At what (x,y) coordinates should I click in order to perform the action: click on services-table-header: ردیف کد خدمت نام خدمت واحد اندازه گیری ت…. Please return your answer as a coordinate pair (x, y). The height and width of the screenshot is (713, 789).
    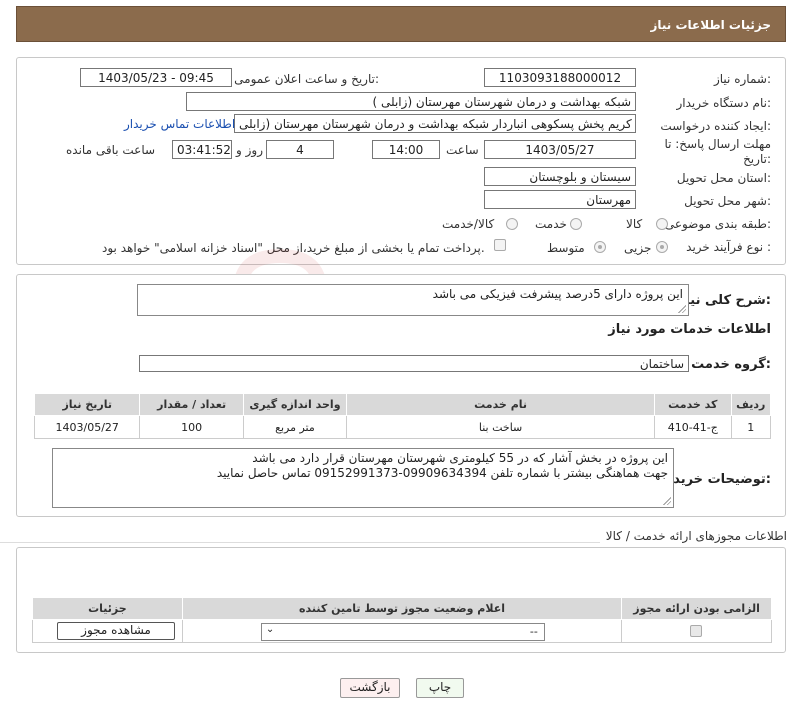
    Looking at the image, I should click on (402, 404).